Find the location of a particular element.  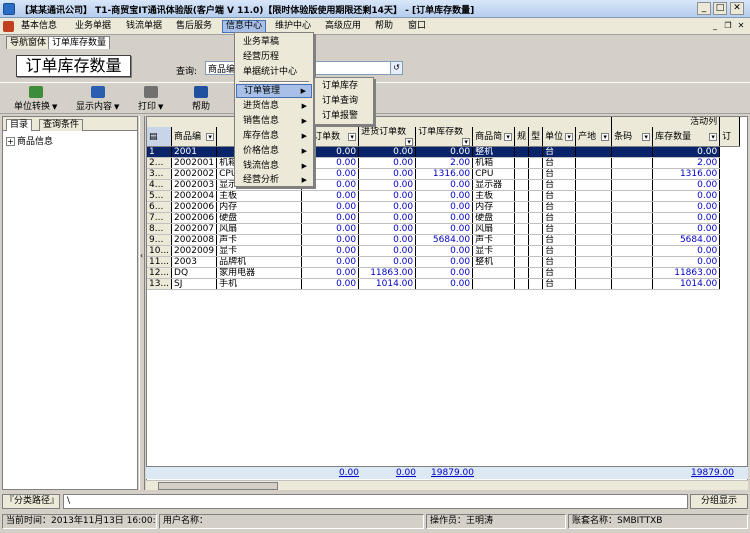

table-cell: 风扇 is located at coordinates (494, 229).